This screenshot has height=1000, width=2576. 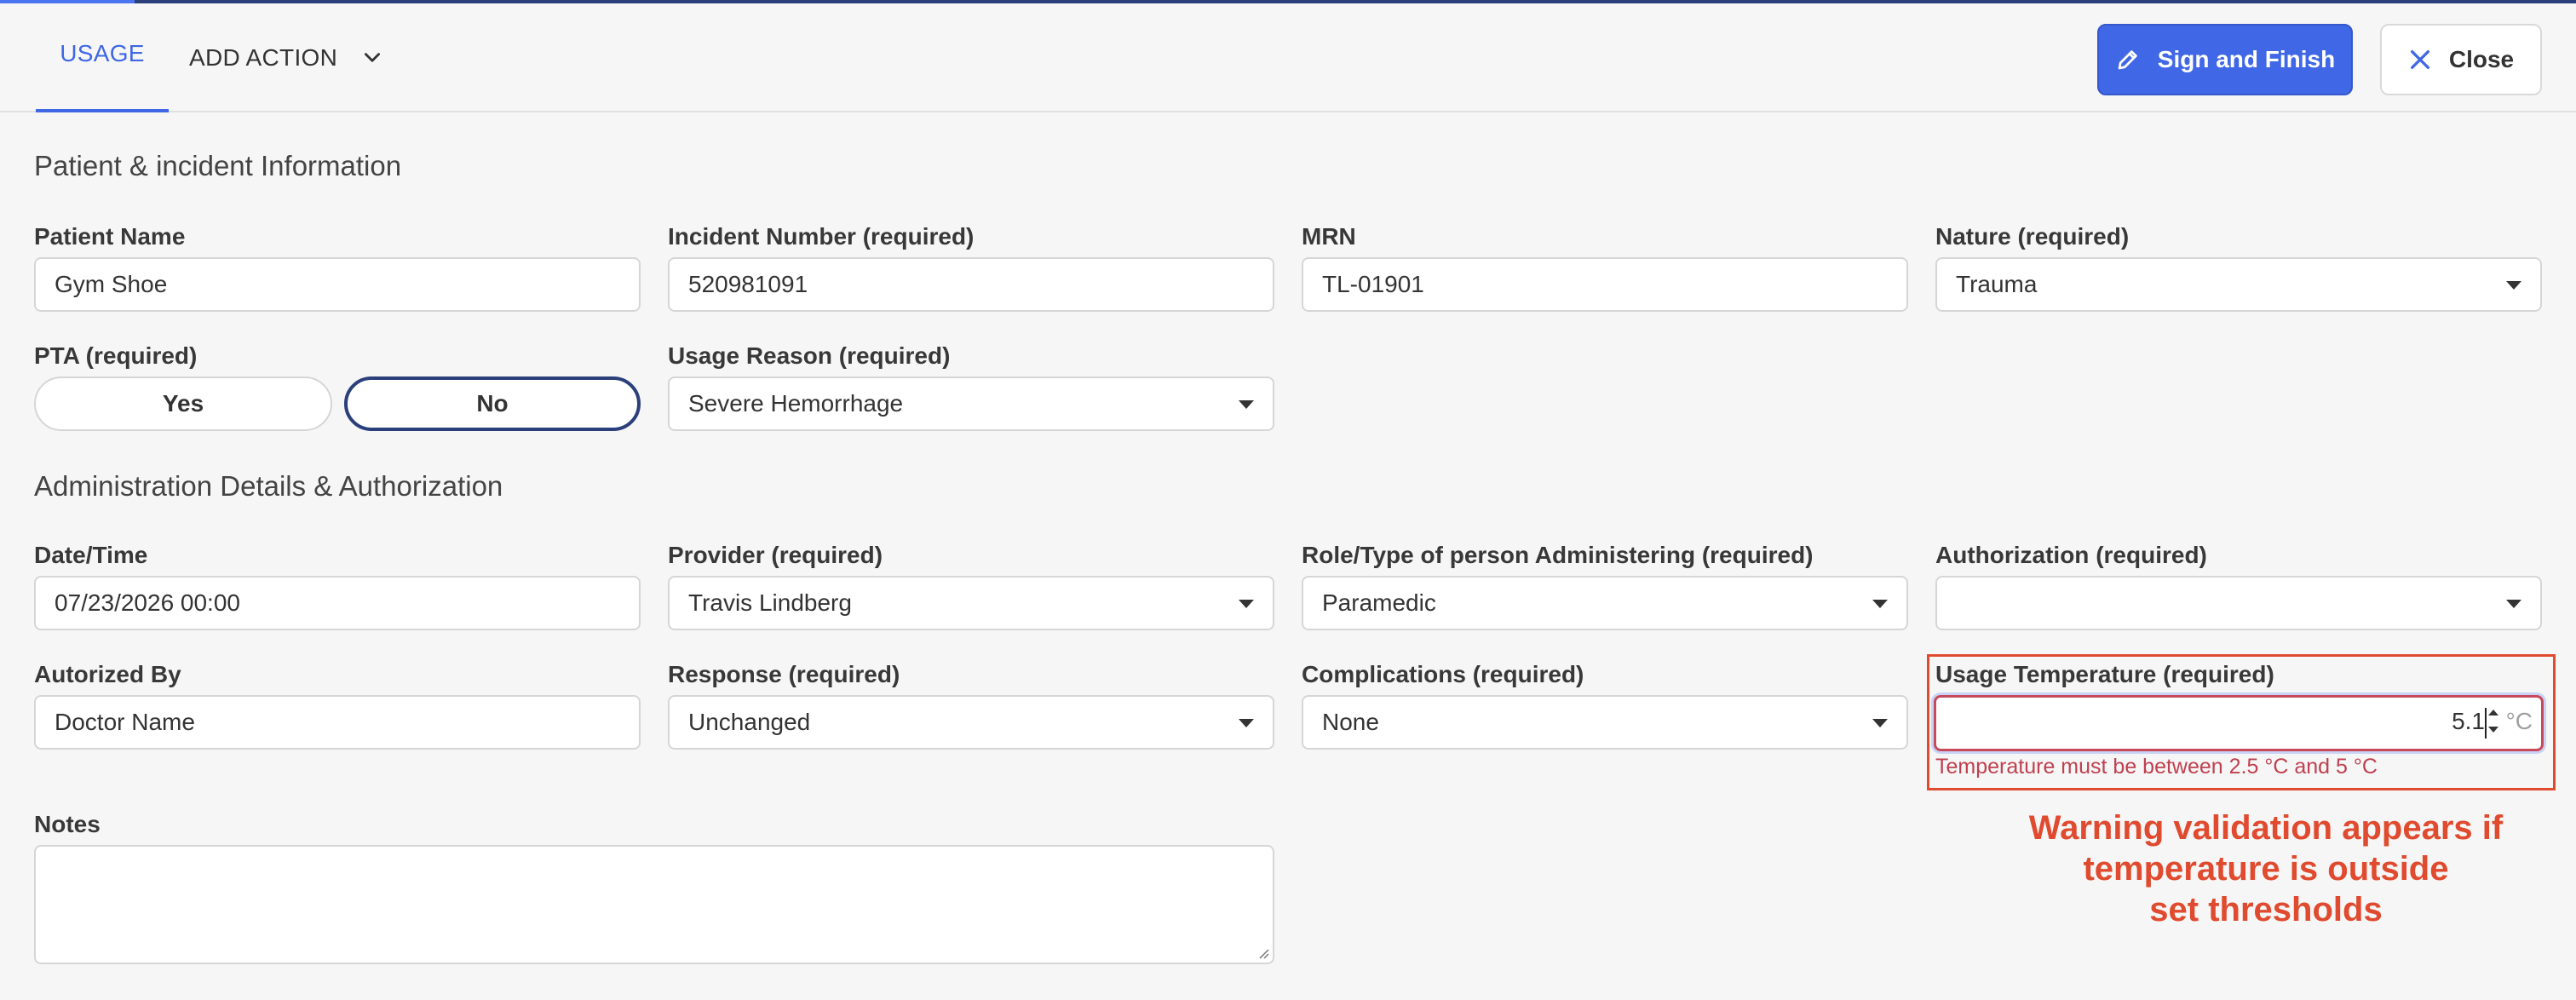 I want to click on tab-add-action: ADD ACTION, so click(x=296, y=57).